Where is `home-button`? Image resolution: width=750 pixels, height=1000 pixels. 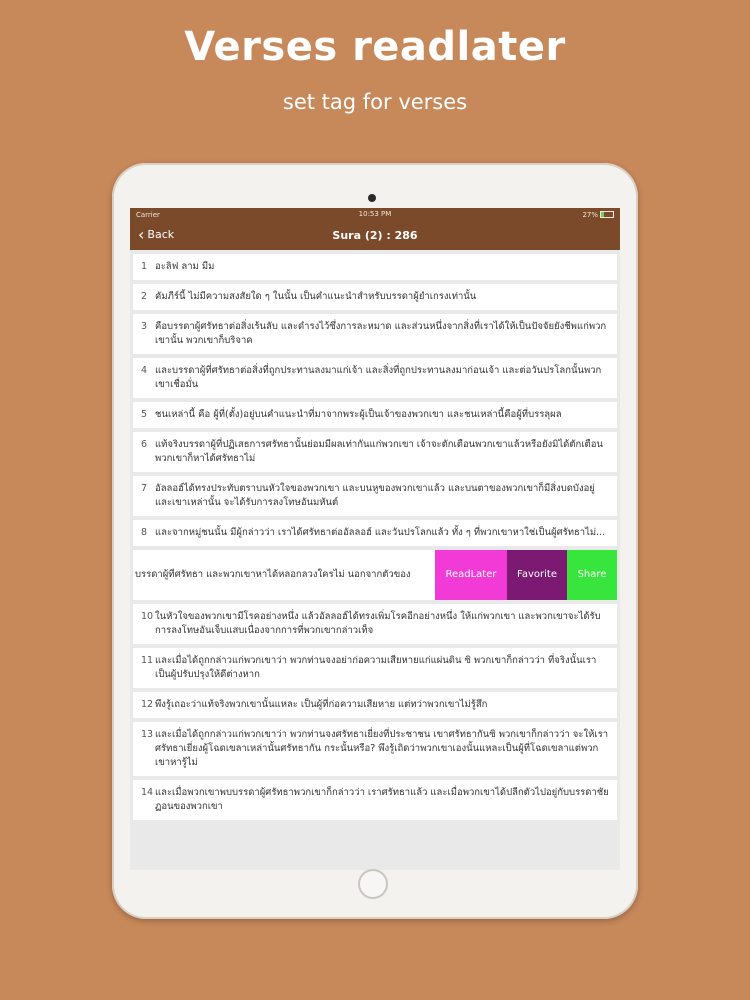
home-button is located at coordinates (373, 884).